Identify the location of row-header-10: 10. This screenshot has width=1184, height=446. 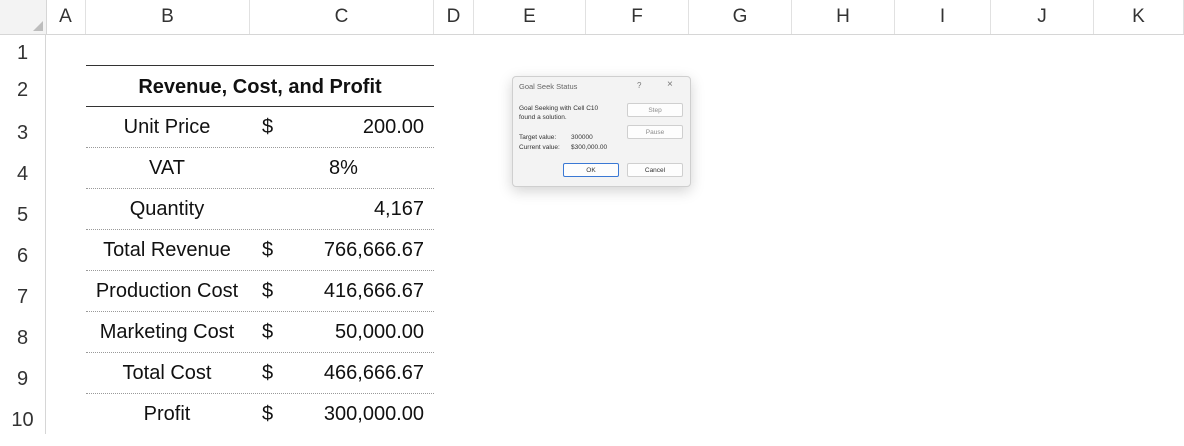
(23, 414).